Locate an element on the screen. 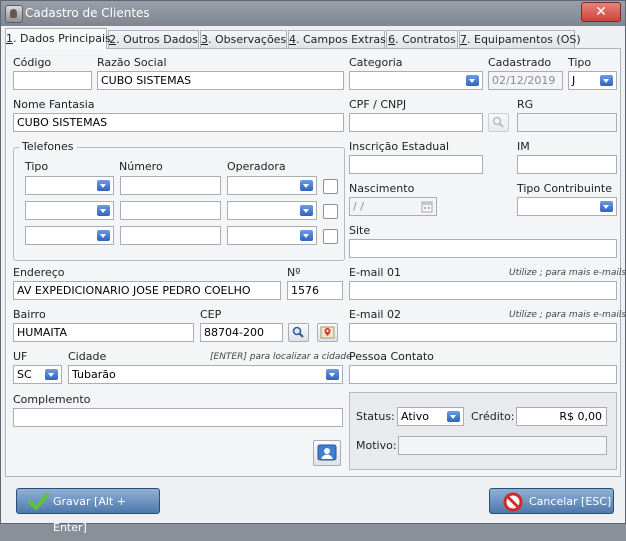 The image size is (626, 541). contact-card-icon is located at coordinates (327, 452).